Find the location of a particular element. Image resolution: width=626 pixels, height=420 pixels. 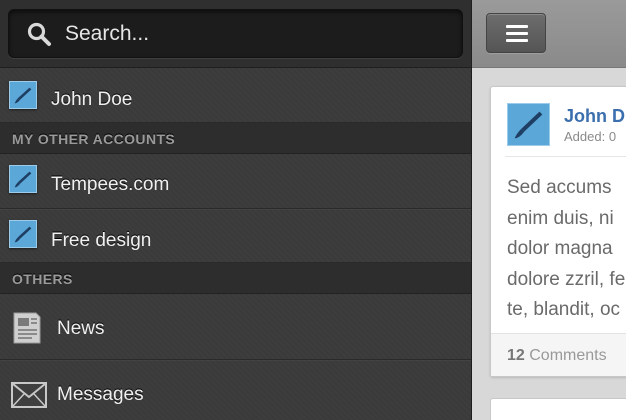

sidebar-item-label: John Doe is located at coordinates (92, 99).